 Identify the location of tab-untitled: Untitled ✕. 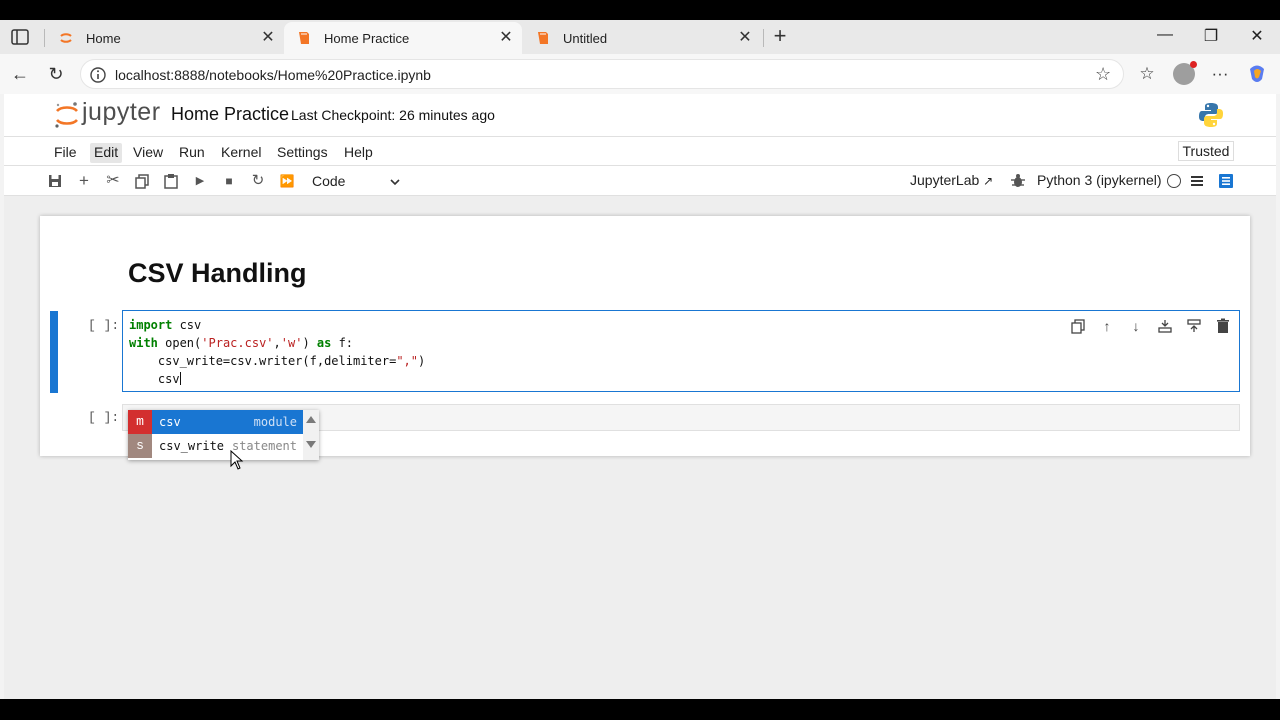
(642, 38).